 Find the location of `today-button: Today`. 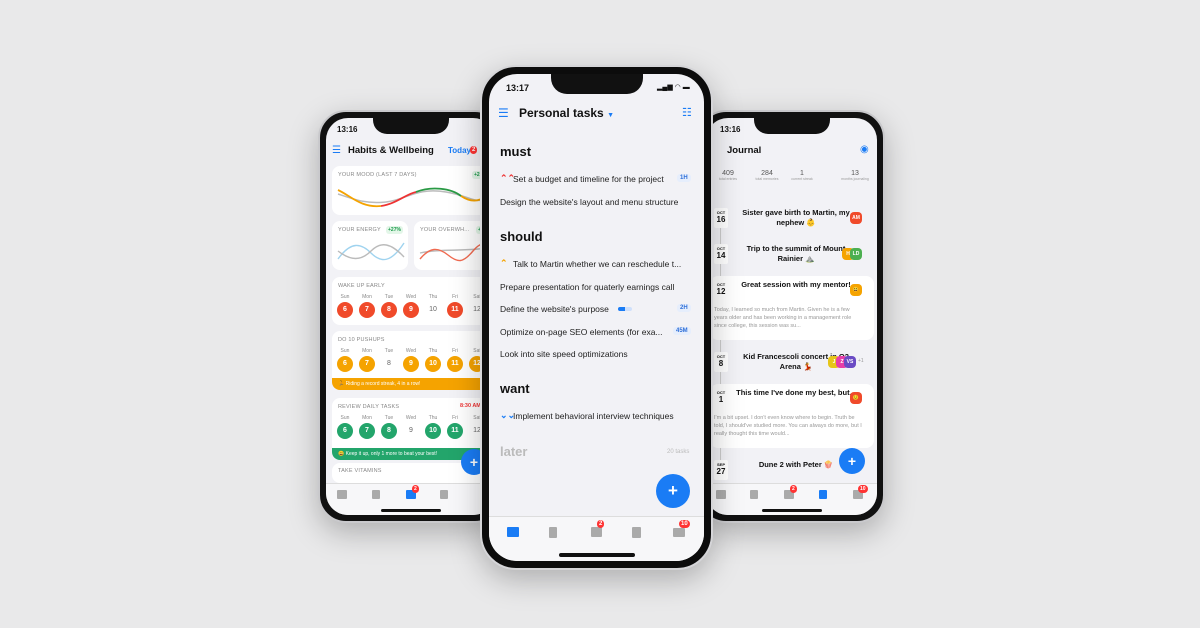

today-button: Today is located at coordinates (459, 150).